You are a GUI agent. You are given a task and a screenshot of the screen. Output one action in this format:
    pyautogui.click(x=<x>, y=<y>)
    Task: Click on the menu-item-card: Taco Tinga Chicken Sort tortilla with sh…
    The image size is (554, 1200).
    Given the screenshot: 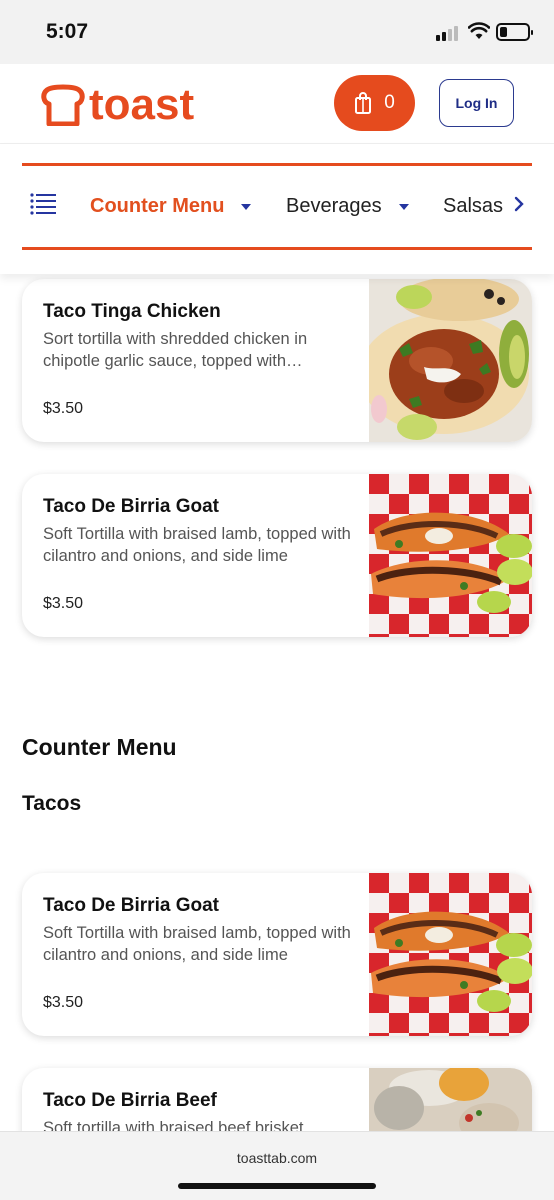 What is the action you would take?
    pyautogui.click(x=277, y=360)
    